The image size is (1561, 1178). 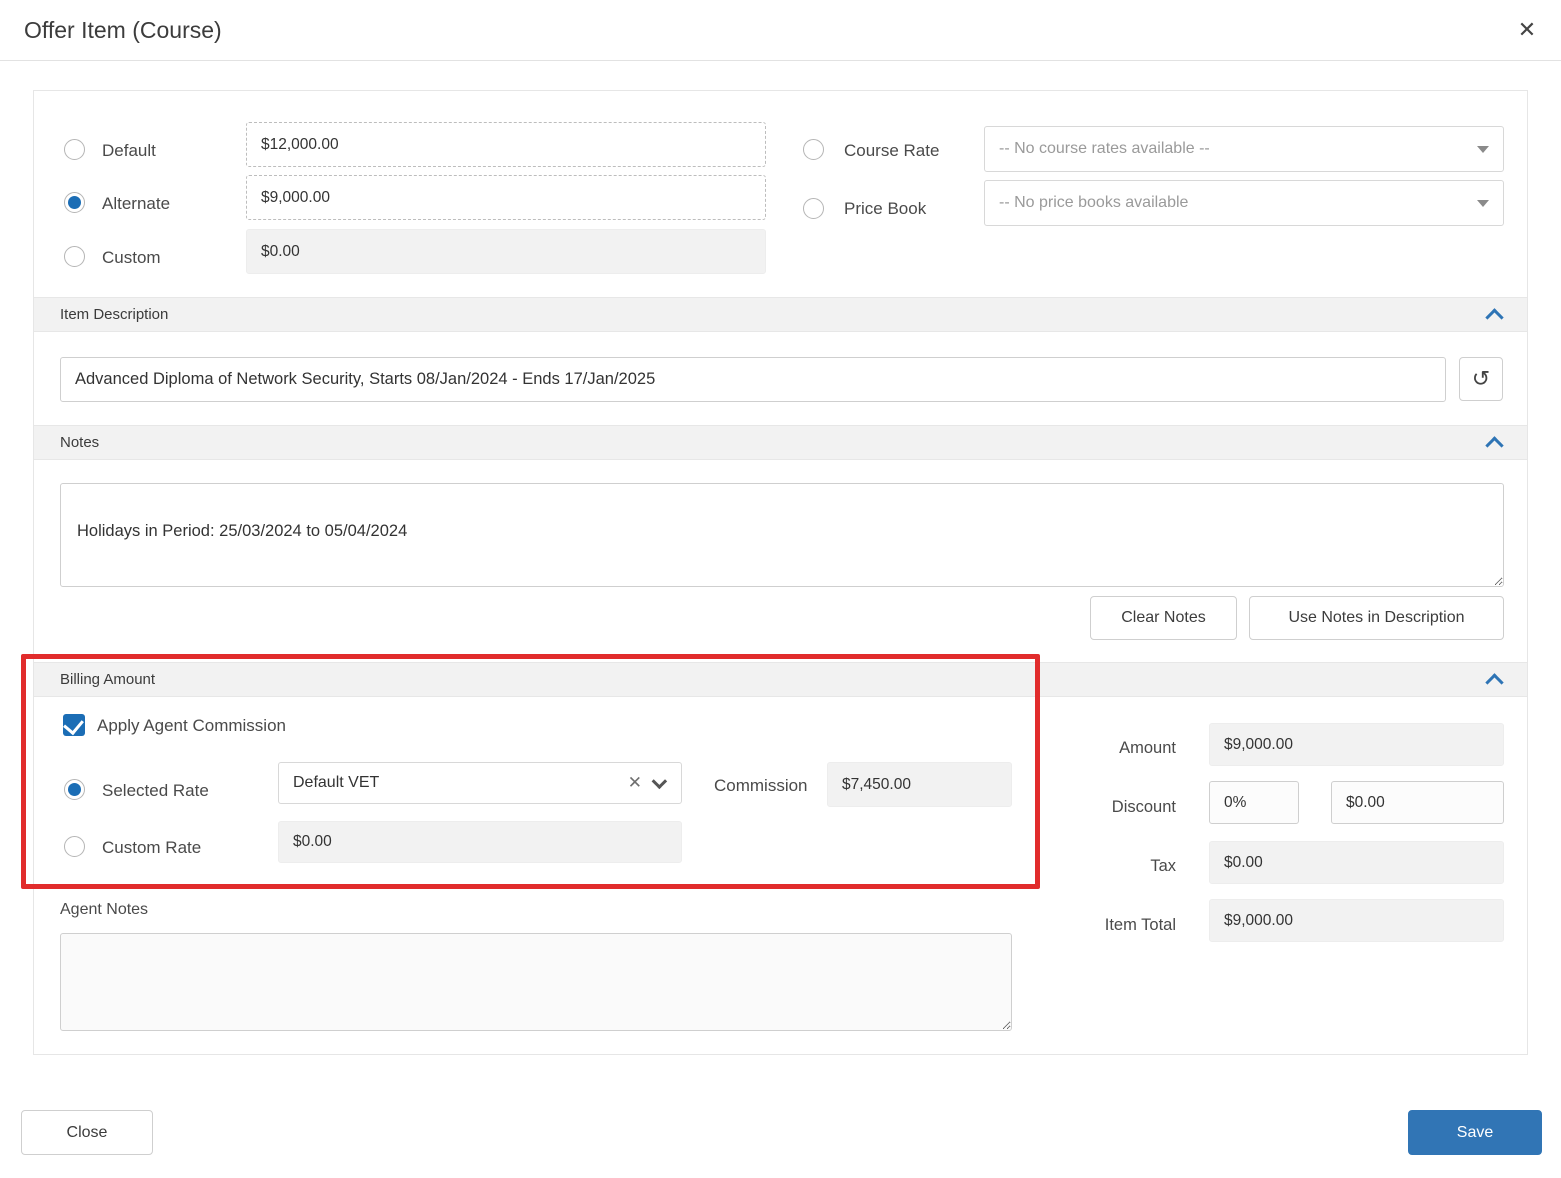 I want to click on agent-notes-textarea, so click(x=536, y=982).